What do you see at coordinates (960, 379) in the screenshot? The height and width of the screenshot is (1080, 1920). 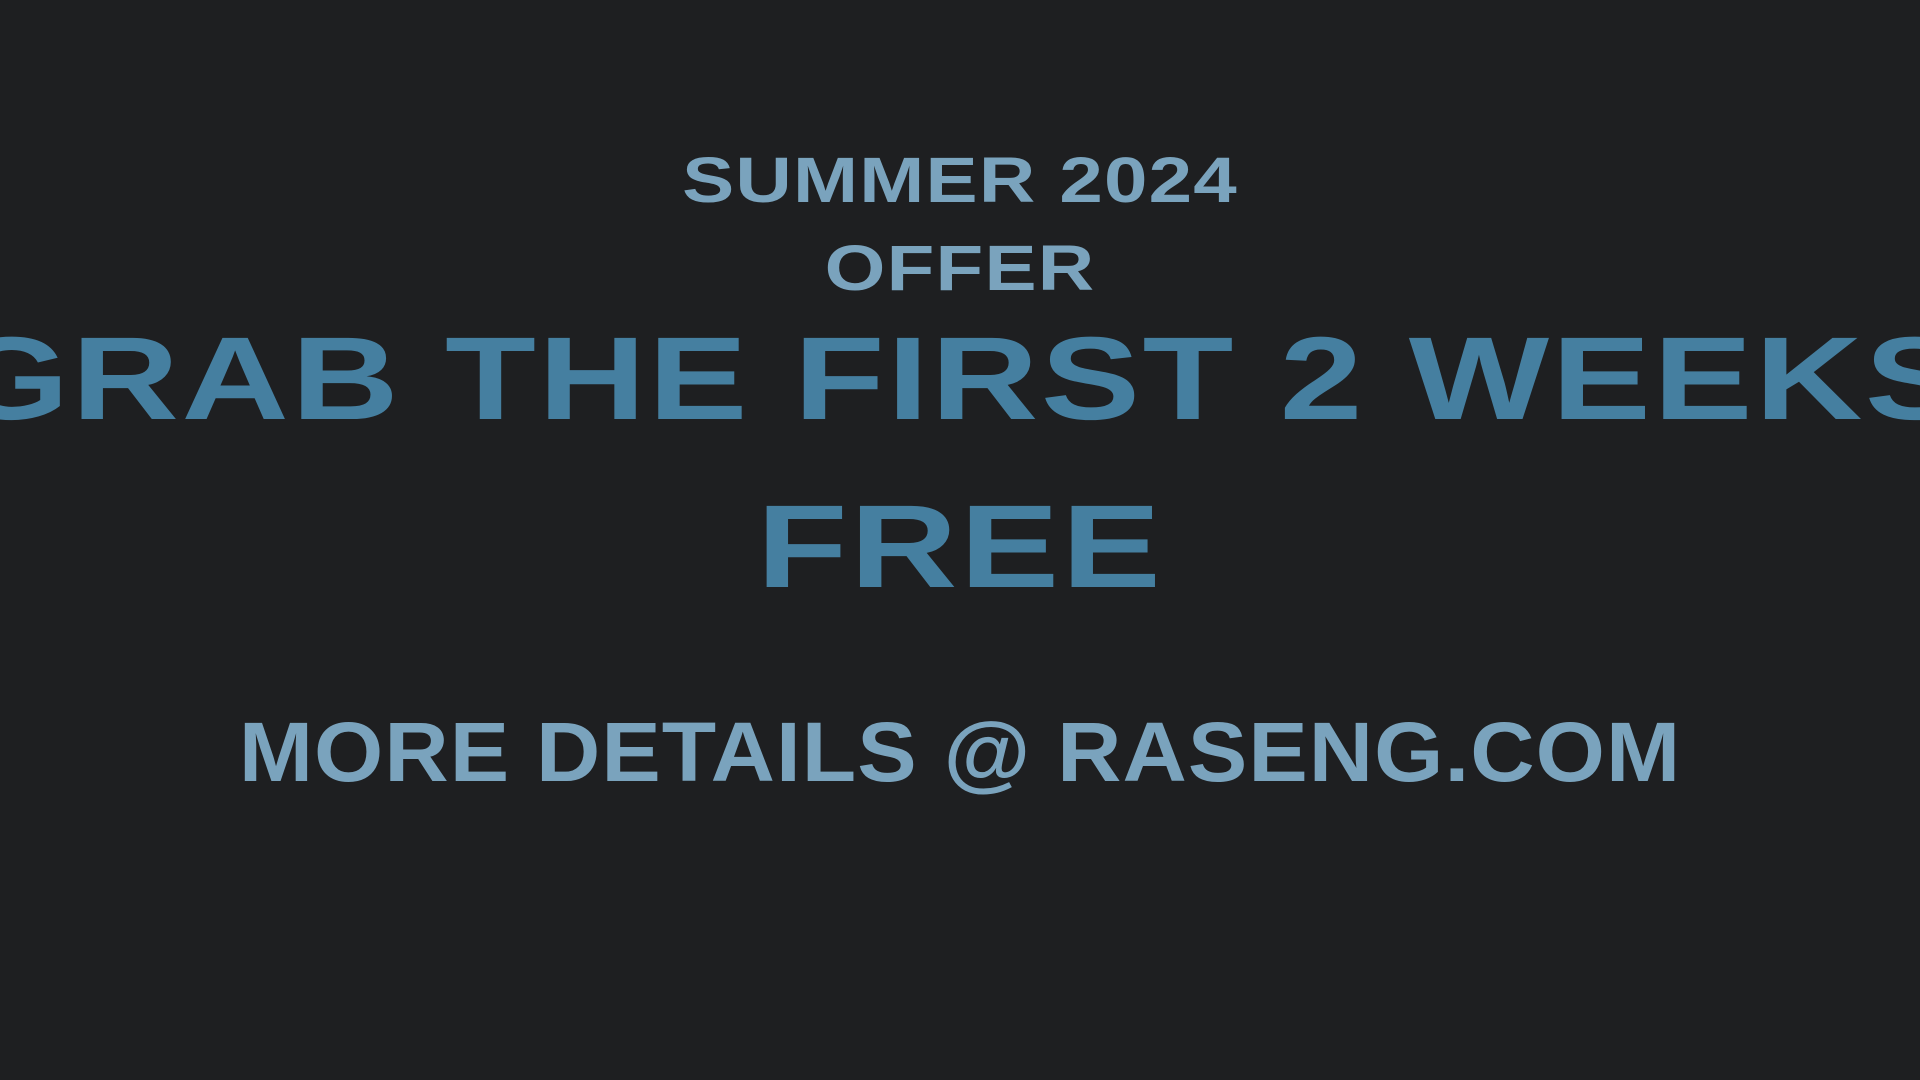 I see `promo-headline: GRAB THE FIRST 2 WEEKS` at bounding box center [960, 379].